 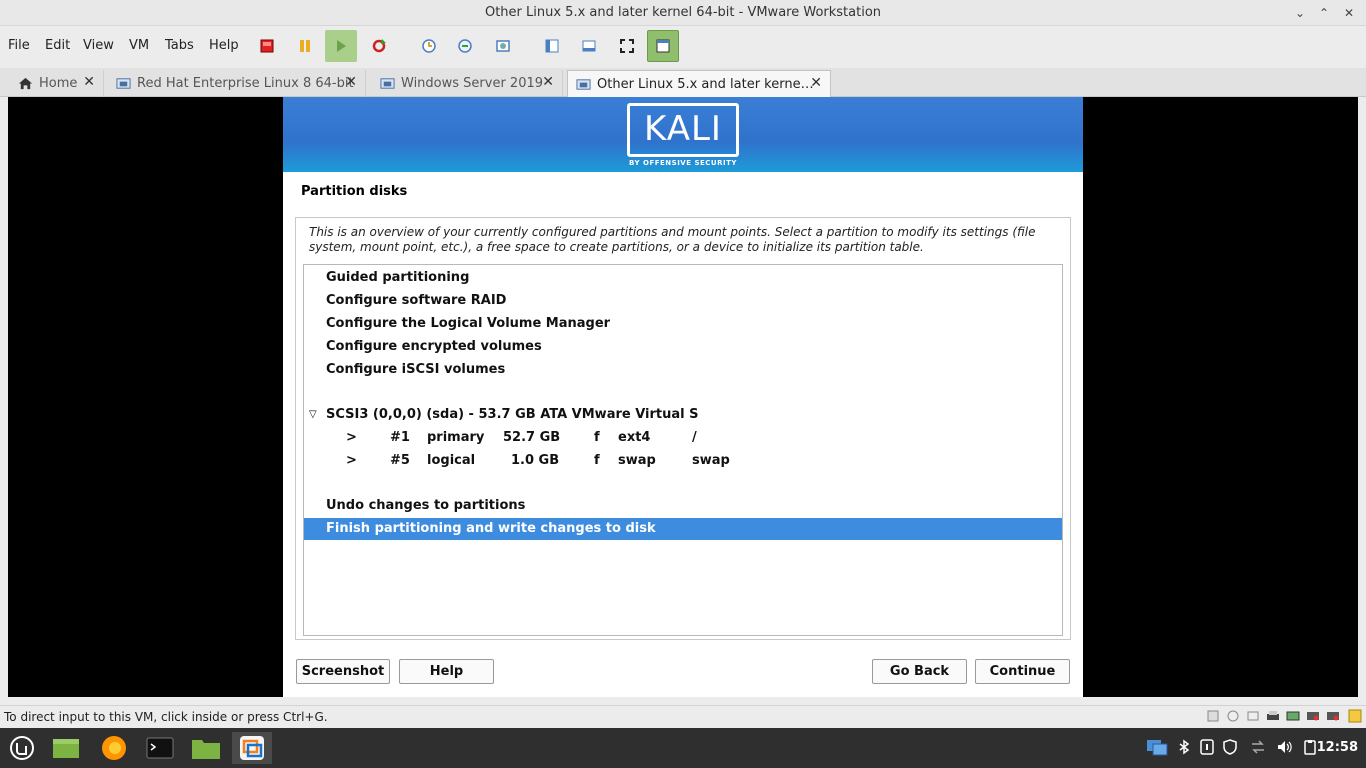 What do you see at coordinates (1300, 13) in the screenshot?
I see `minimize-button: ⌄` at bounding box center [1300, 13].